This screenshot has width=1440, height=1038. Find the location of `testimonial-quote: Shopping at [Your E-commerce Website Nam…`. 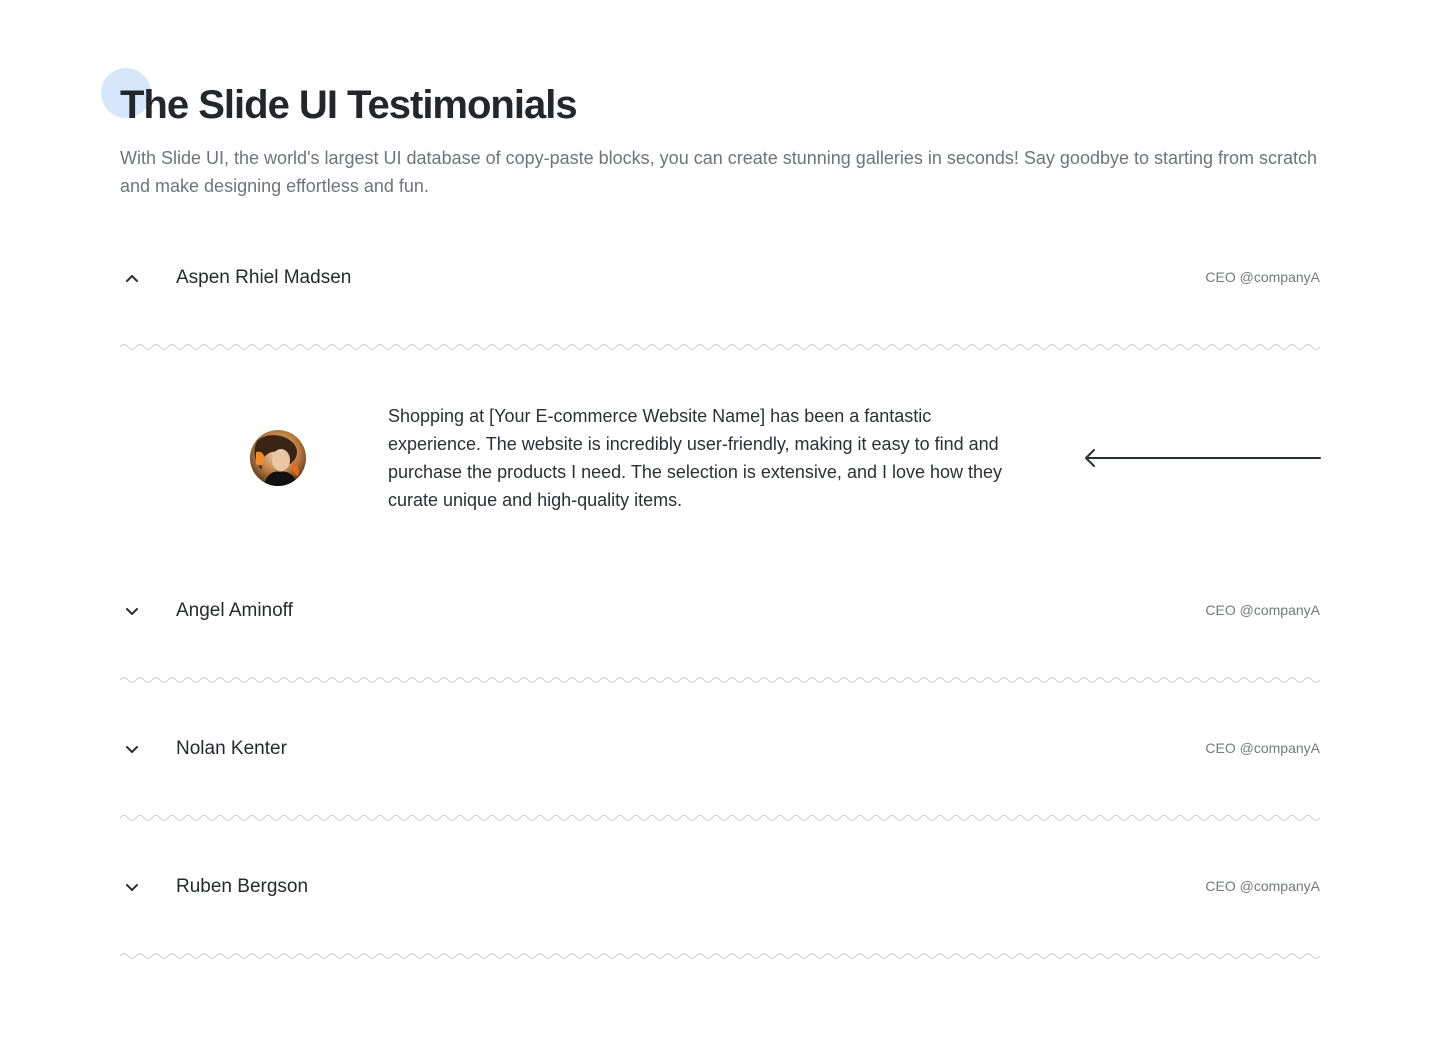

testimonial-quote: Shopping at [Your E-commerce Website Nam… is located at coordinates (695, 458).